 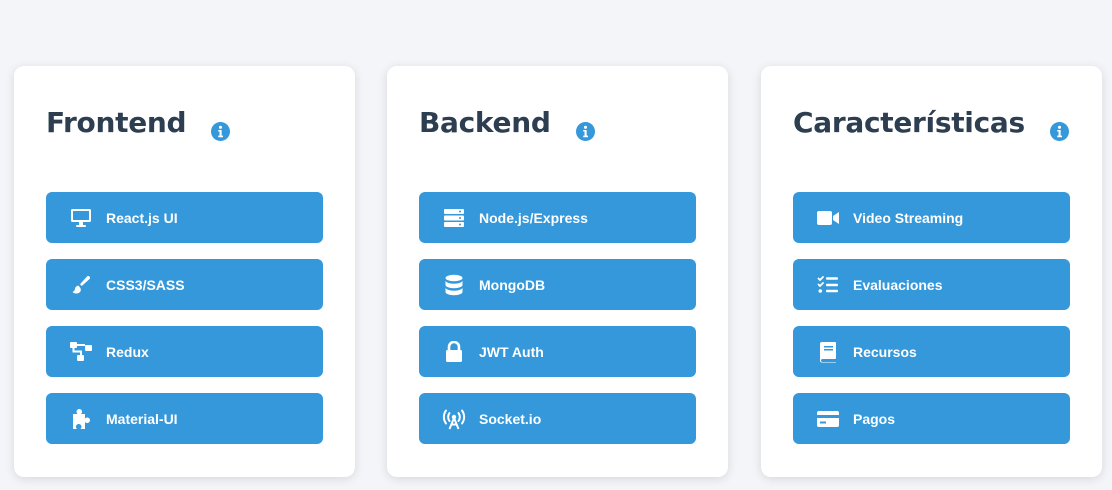 What do you see at coordinates (454, 419) in the screenshot?
I see `broadcast-tower-icon` at bounding box center [454, 419].